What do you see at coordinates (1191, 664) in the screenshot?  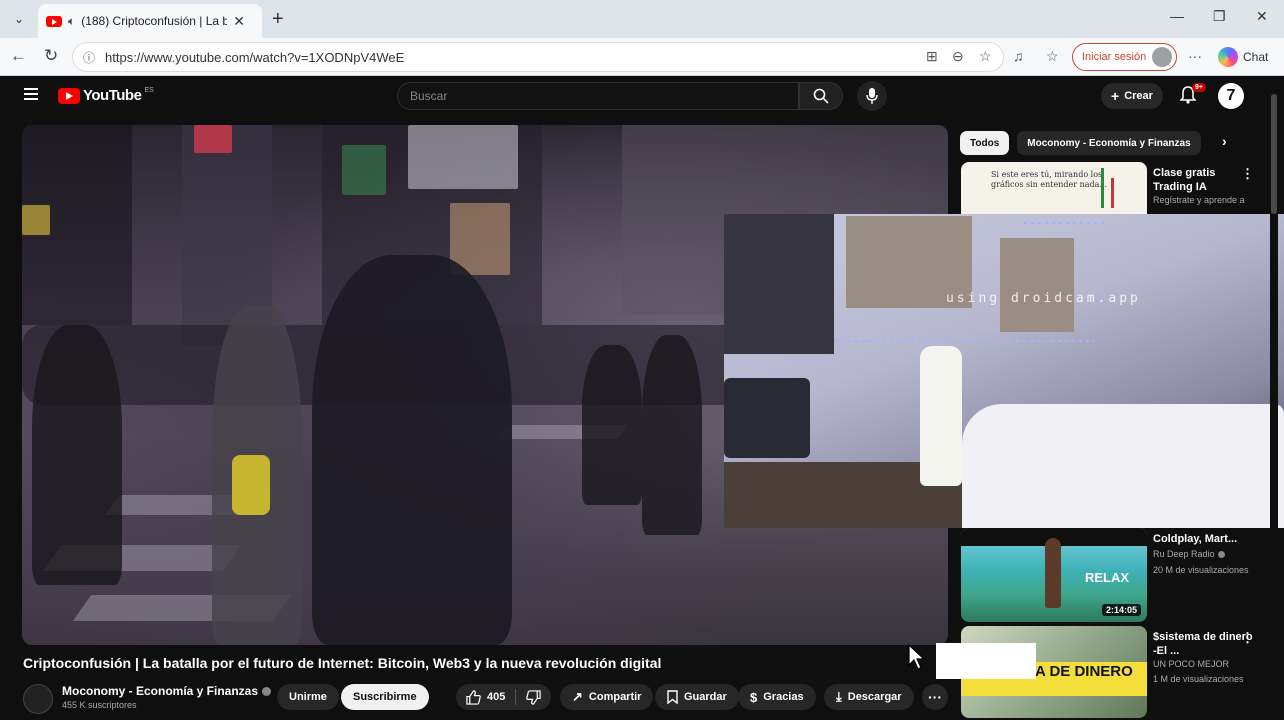 I see `recommendation-channel: UN POCO MEJOR` at bounding box center [1191, 664].